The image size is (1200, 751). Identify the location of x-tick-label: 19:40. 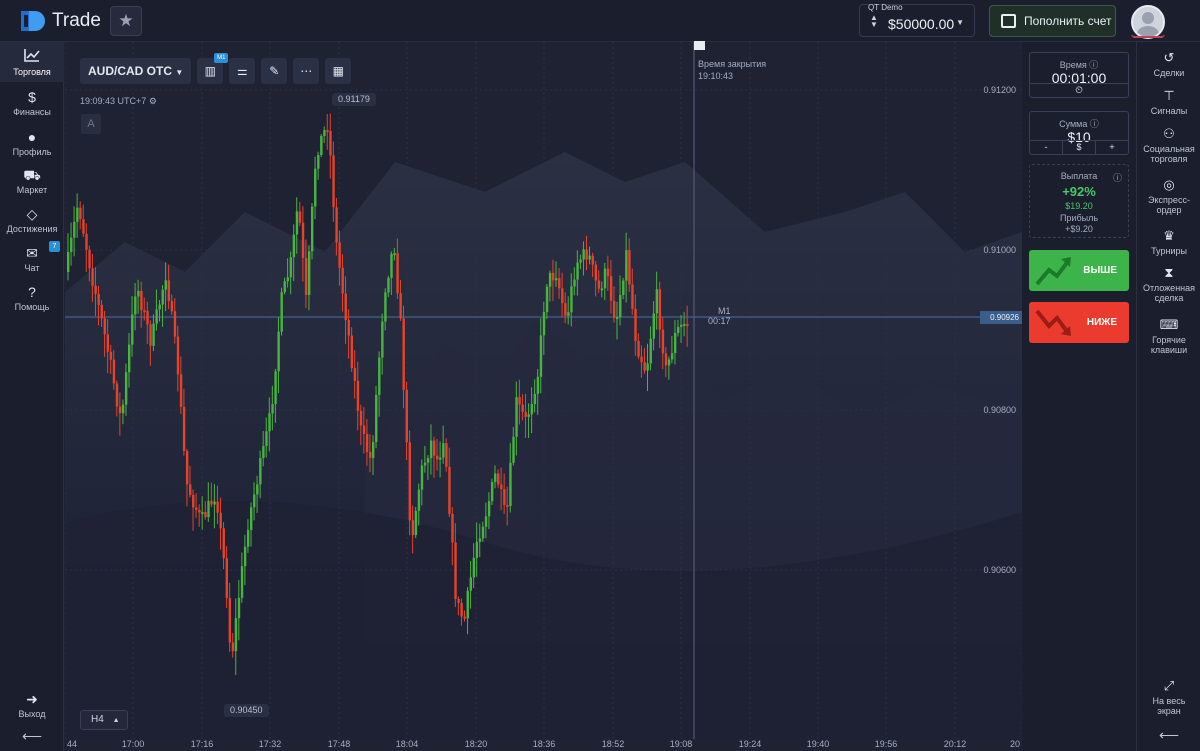
(818, 744).